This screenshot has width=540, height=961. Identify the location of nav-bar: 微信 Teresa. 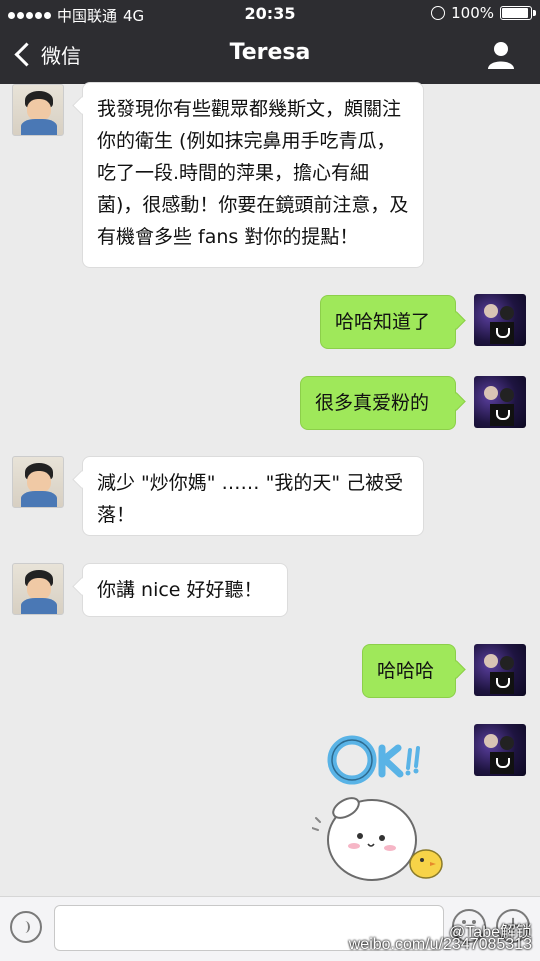
(270, 56).